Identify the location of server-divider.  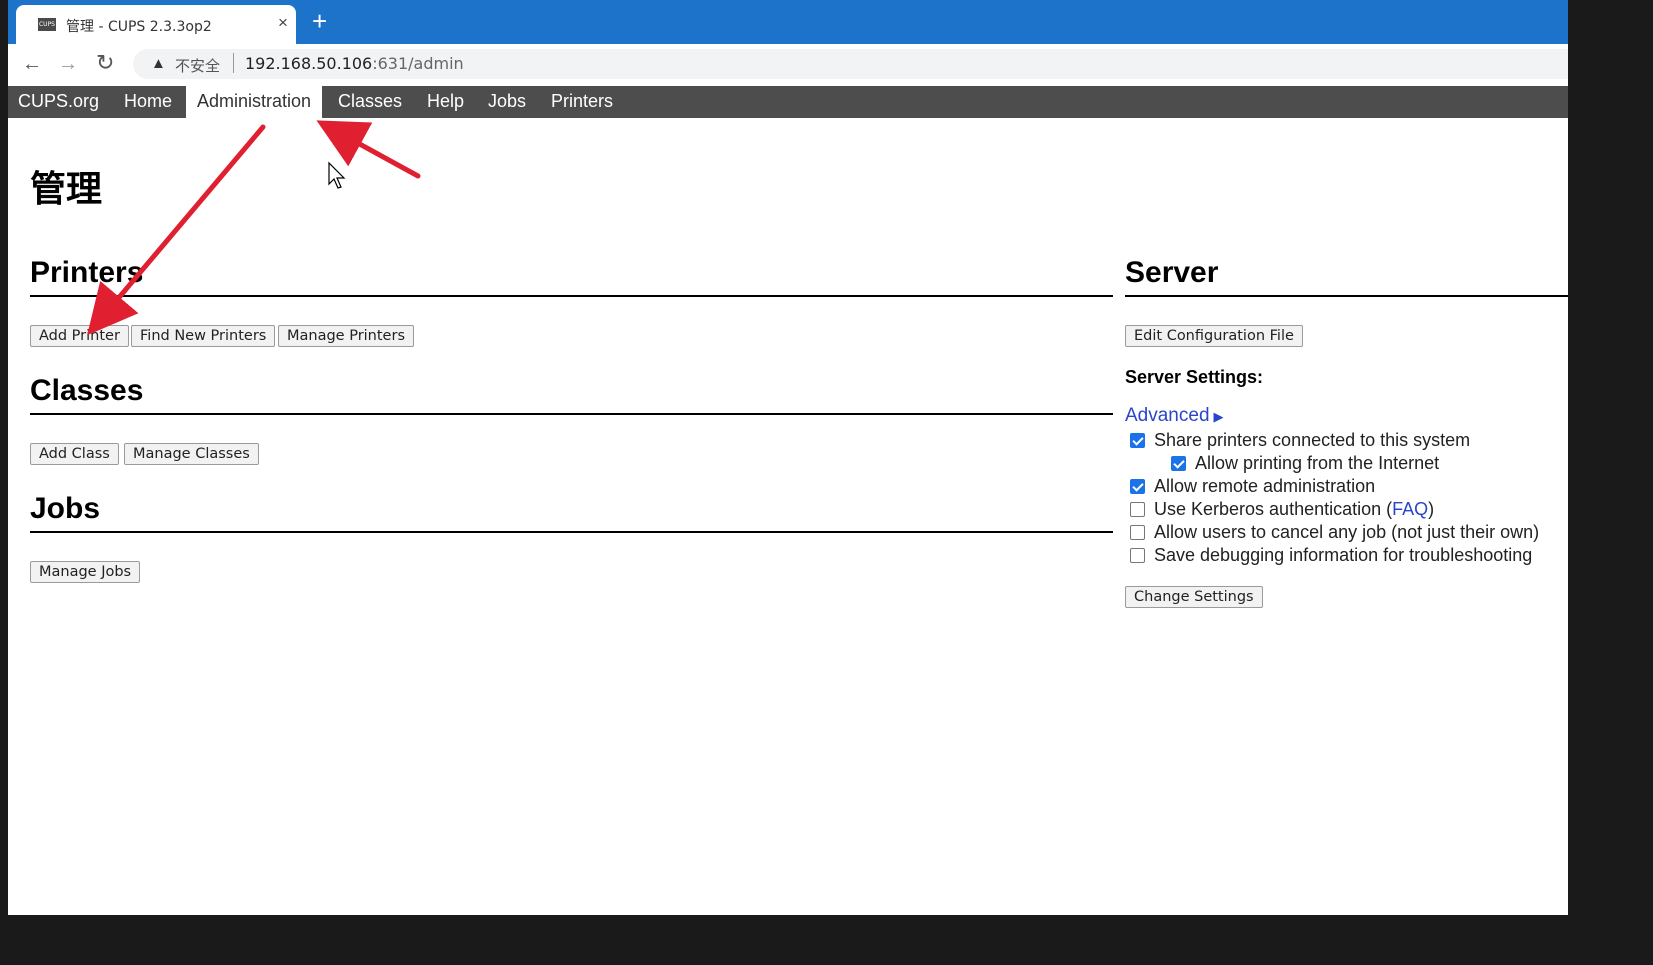
(1346, 296).